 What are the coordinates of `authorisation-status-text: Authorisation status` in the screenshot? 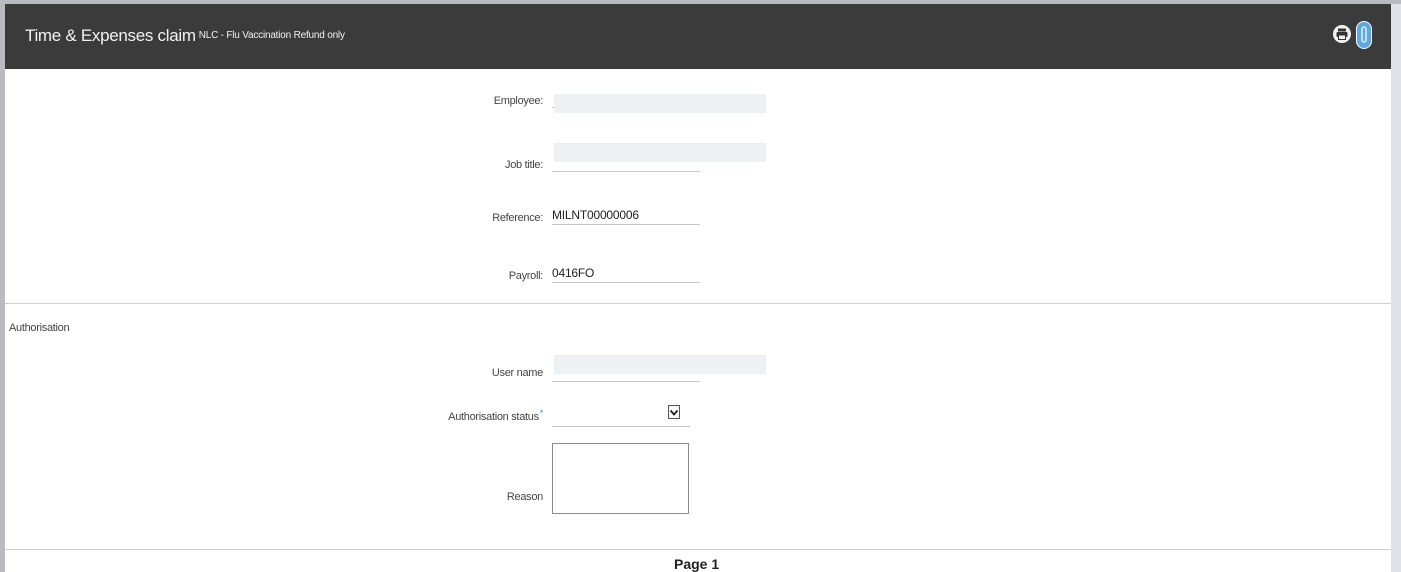 It's located at (493, 417).